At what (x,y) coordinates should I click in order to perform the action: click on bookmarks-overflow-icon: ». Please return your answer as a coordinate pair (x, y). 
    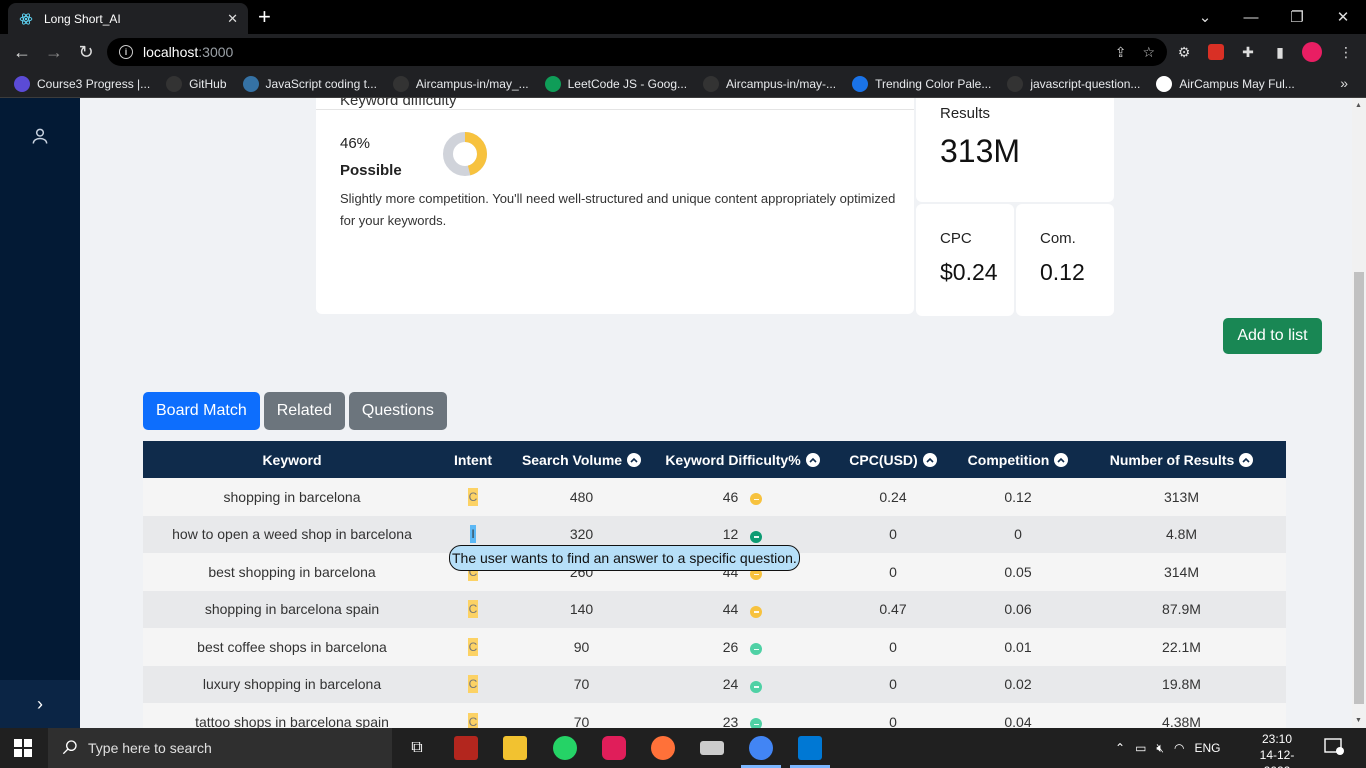
    Looking at the image, I should click on (1344, 83).